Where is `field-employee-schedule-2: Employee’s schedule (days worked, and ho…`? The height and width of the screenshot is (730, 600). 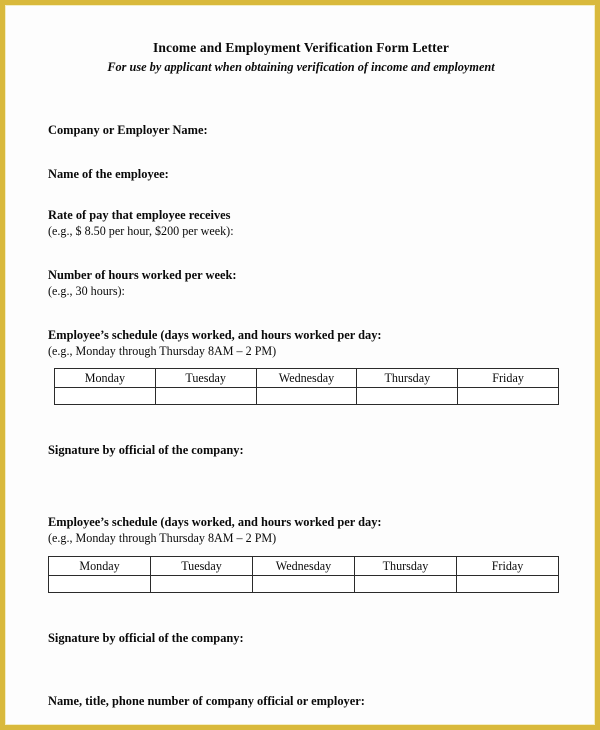
field-employee-schedule-2: Employee’s schedule (days worked, and ho… is located at coordinates (301, 530).